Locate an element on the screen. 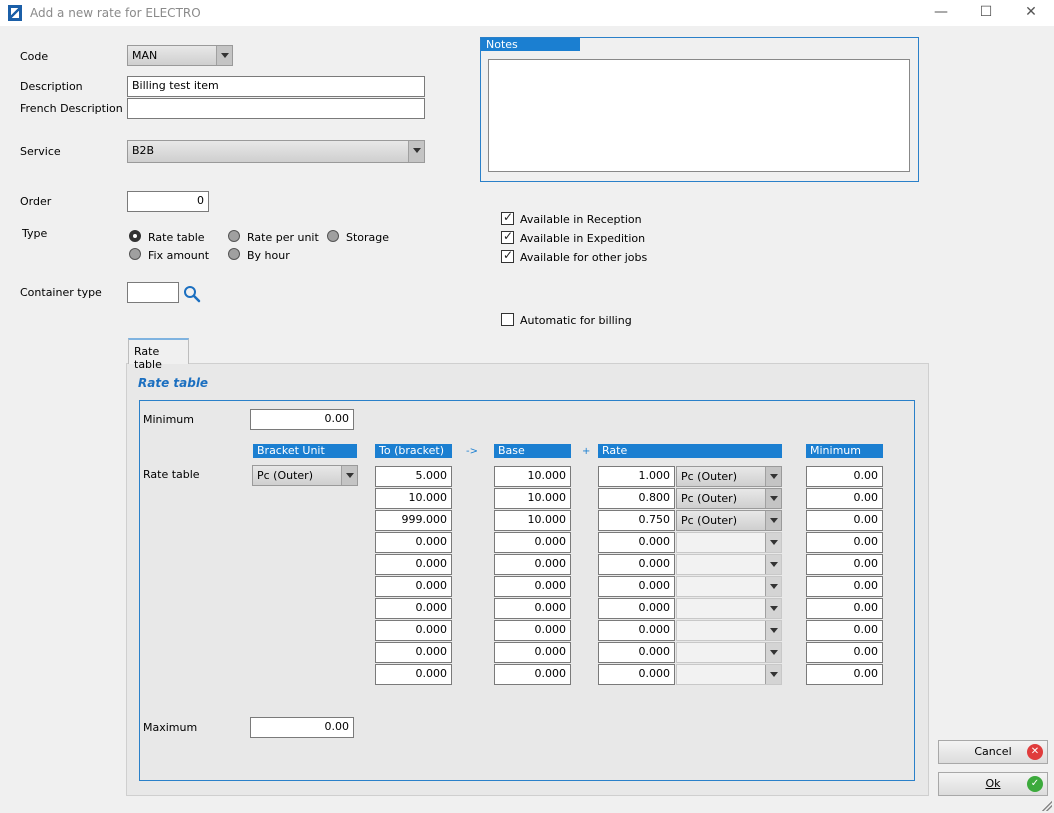  type-storage-label: Storage is located at coordinates (368, 237).